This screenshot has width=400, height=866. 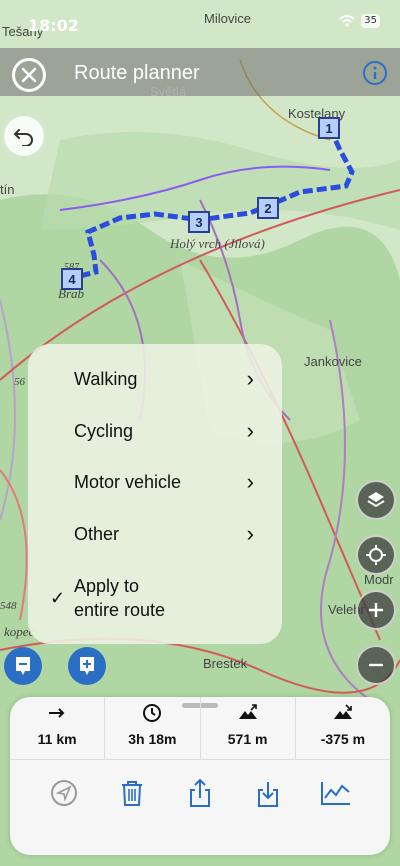 I want to click on duration-stat: 3h 18m, so click(x=153, y=728).